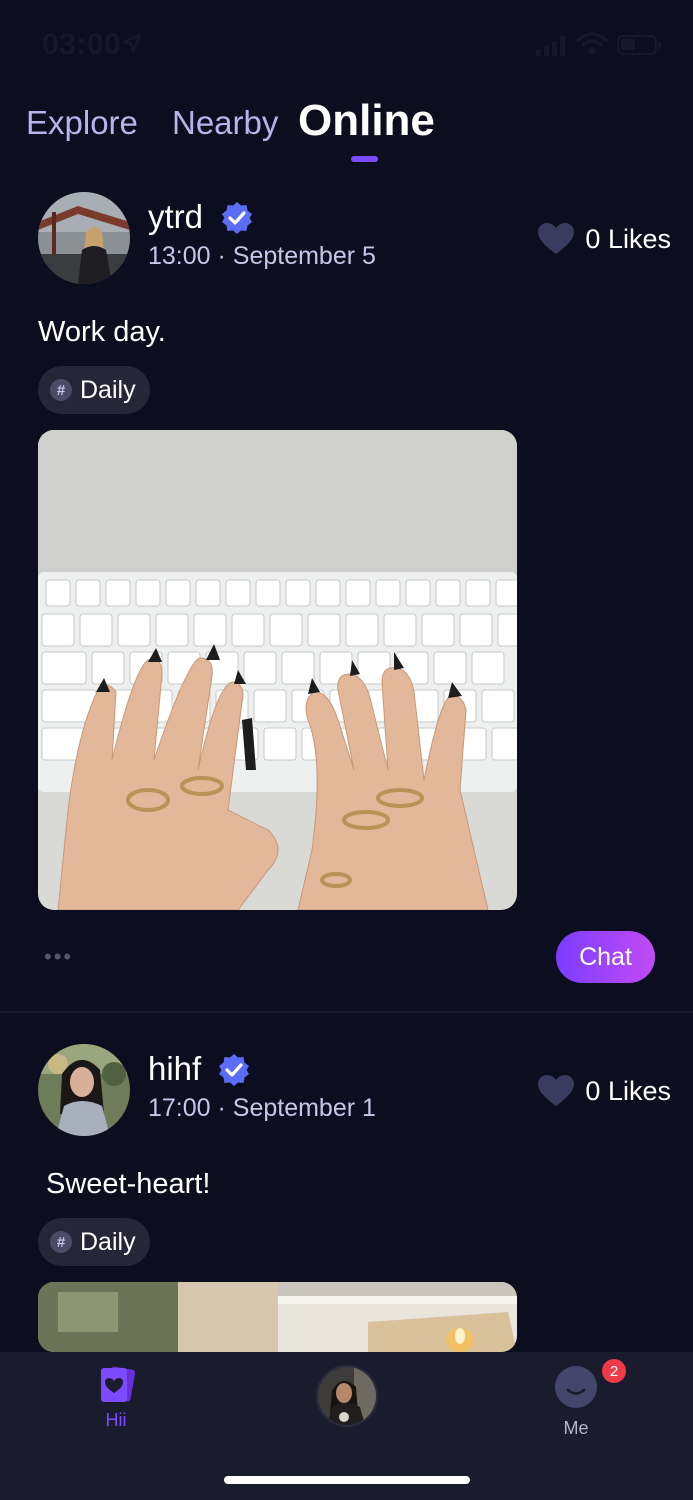 The width and height of the screenshot is (693, 1500). Describe the element at coordinates (364, 159) in the screenshot. I see `active-tab-indicator` at that location.